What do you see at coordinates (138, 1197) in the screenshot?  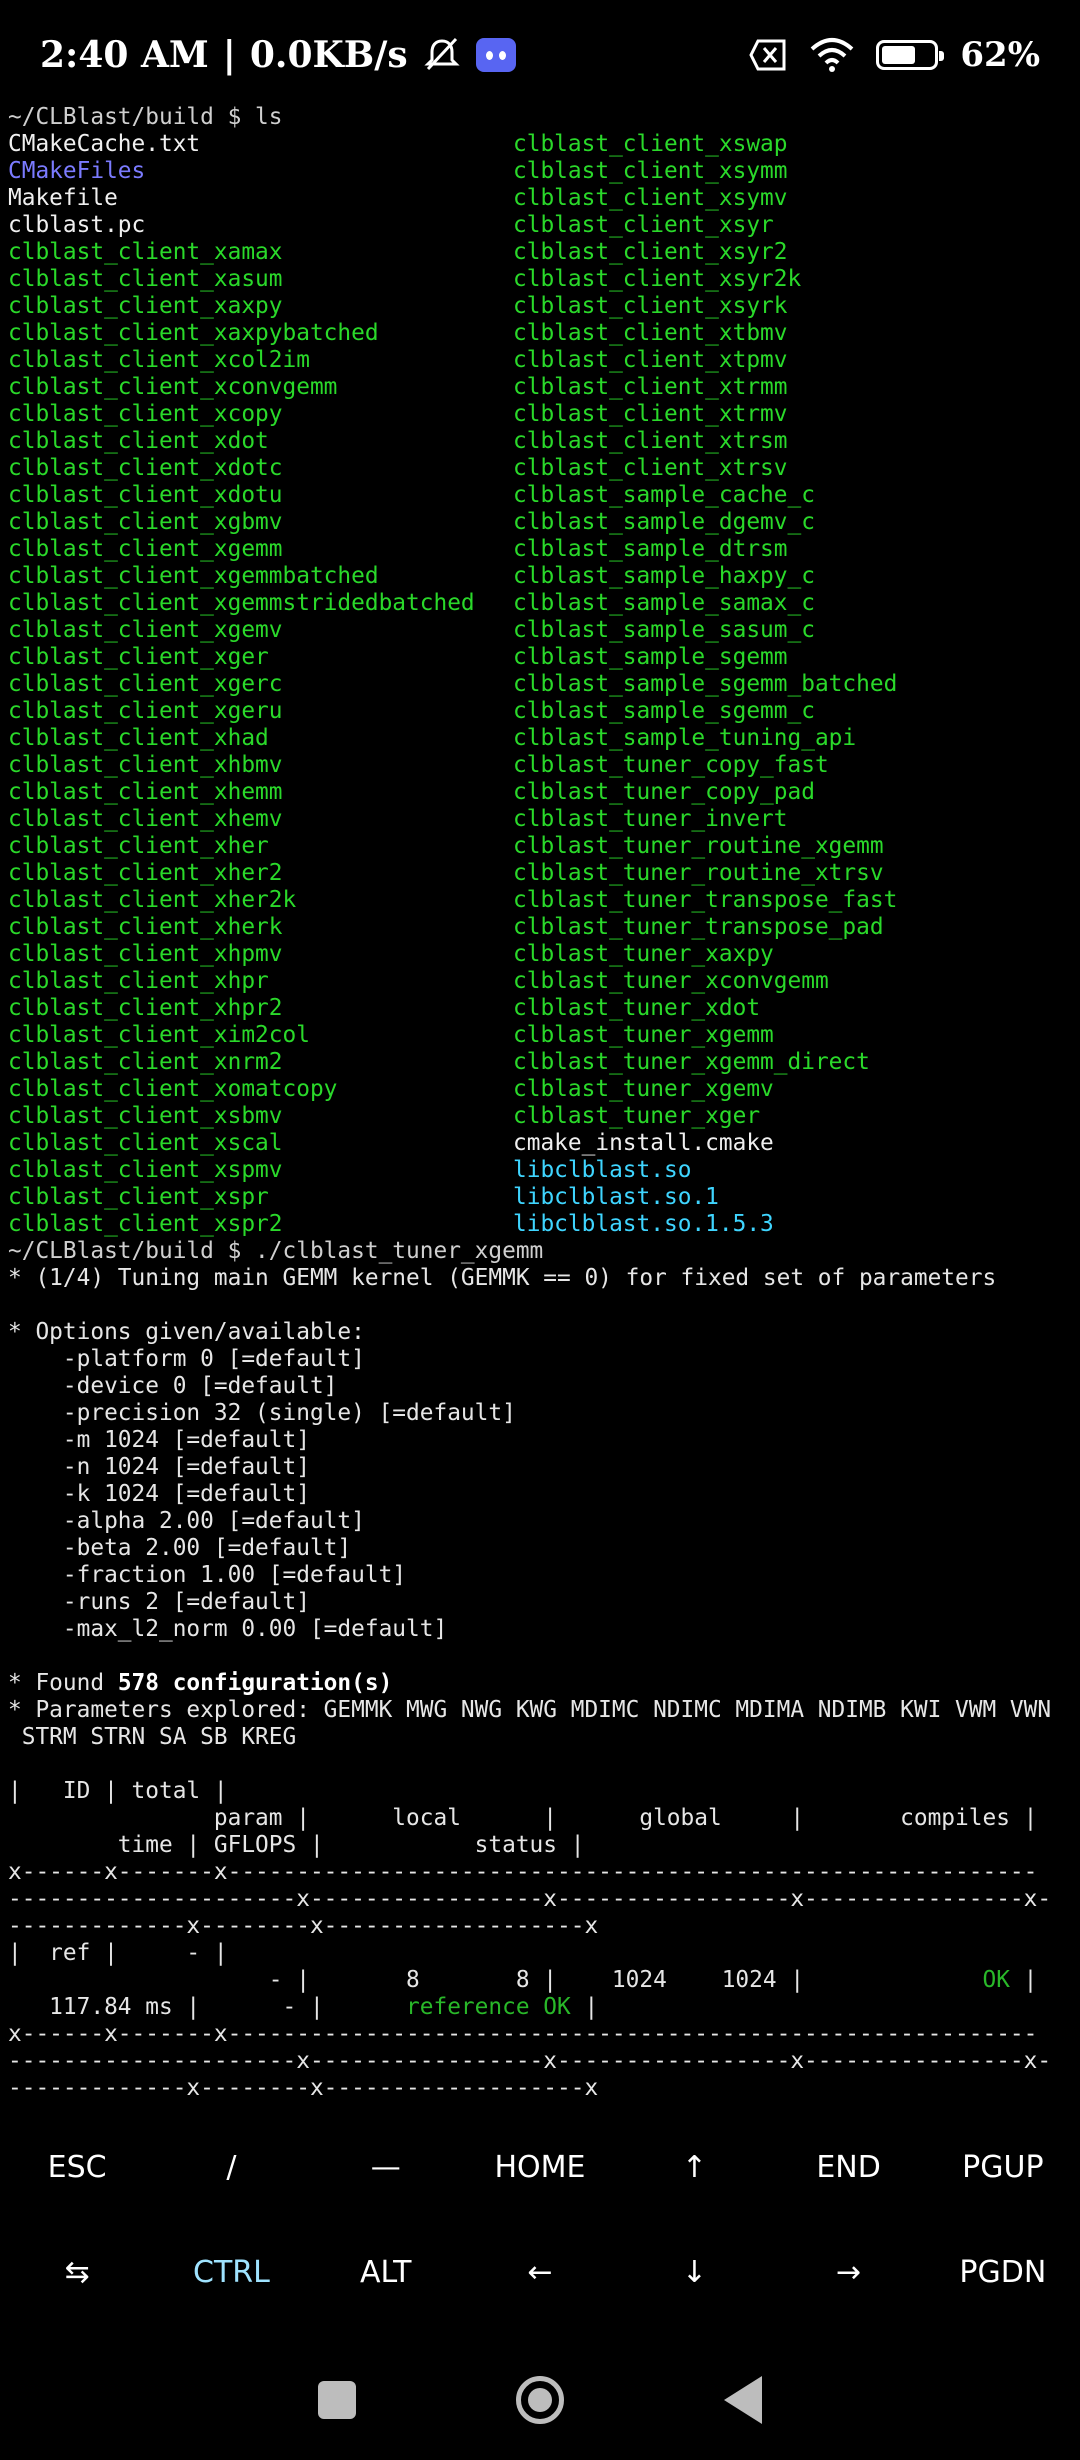 I see `file-entry: clblast_client_xspr` at bounding box center [138, 1197].